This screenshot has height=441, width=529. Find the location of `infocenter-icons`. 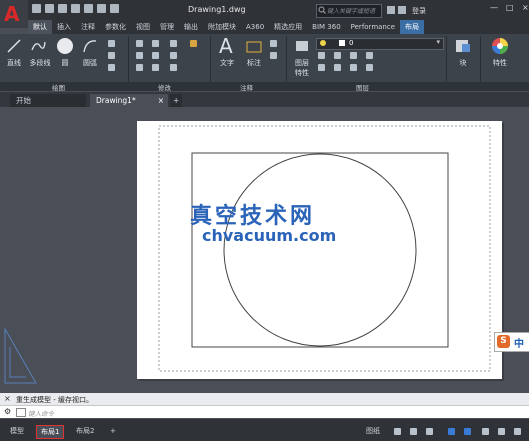

infocenter-icons is located at coordinates (397, 10).